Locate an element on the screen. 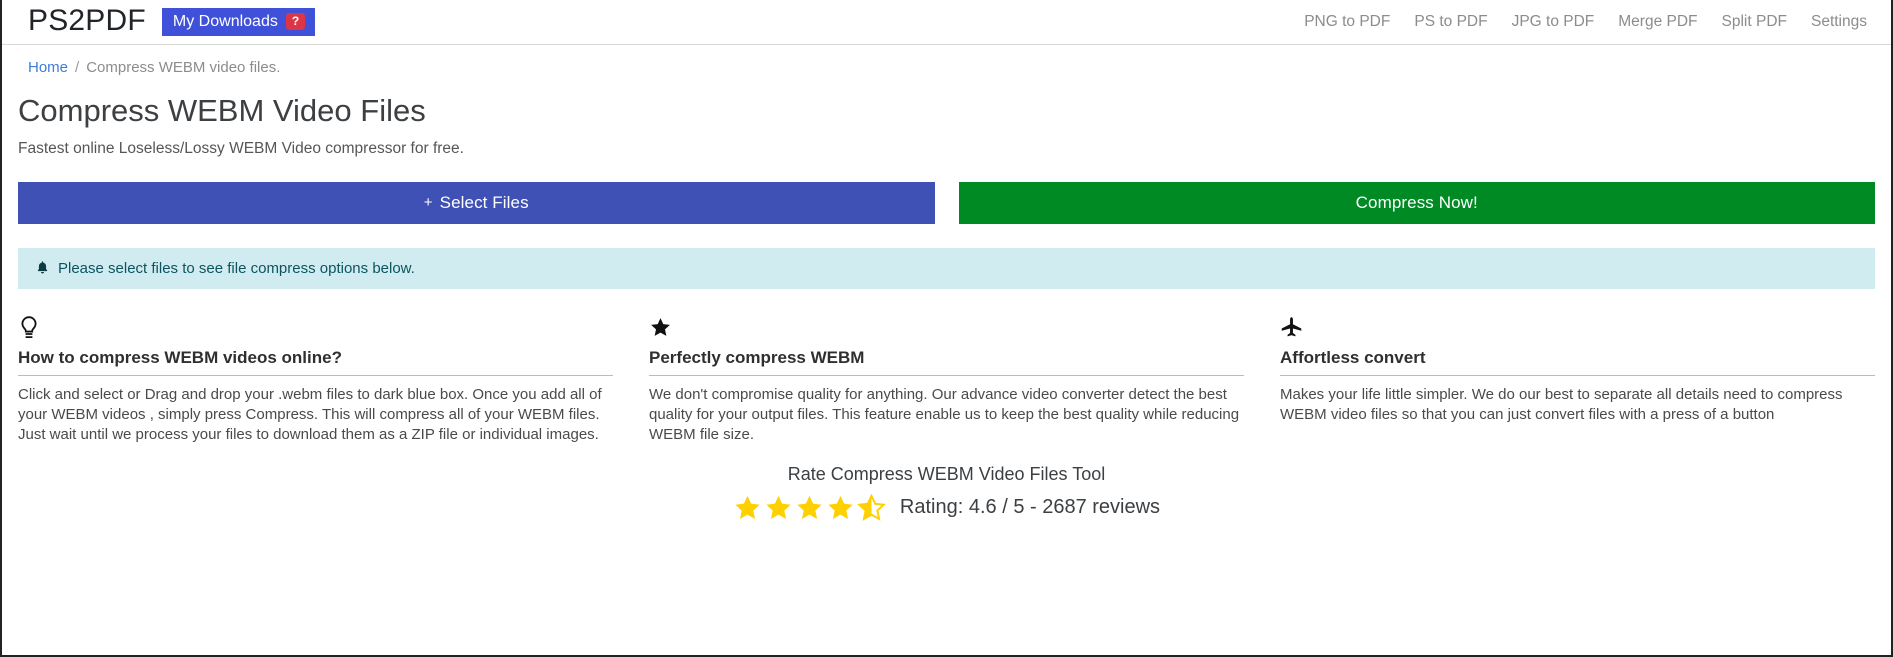  rating-row: Rating: 4.6 / 5 - 2687 reviews is located at coordinates (946, 507).